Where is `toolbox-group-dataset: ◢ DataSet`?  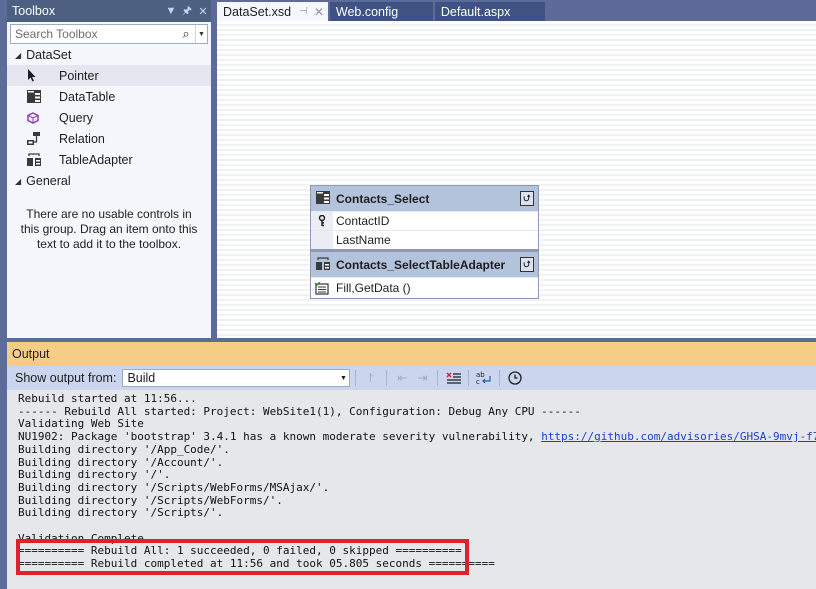 toolbox-group-dataset: ◢ DataSet is located at coordinates (109, 55).